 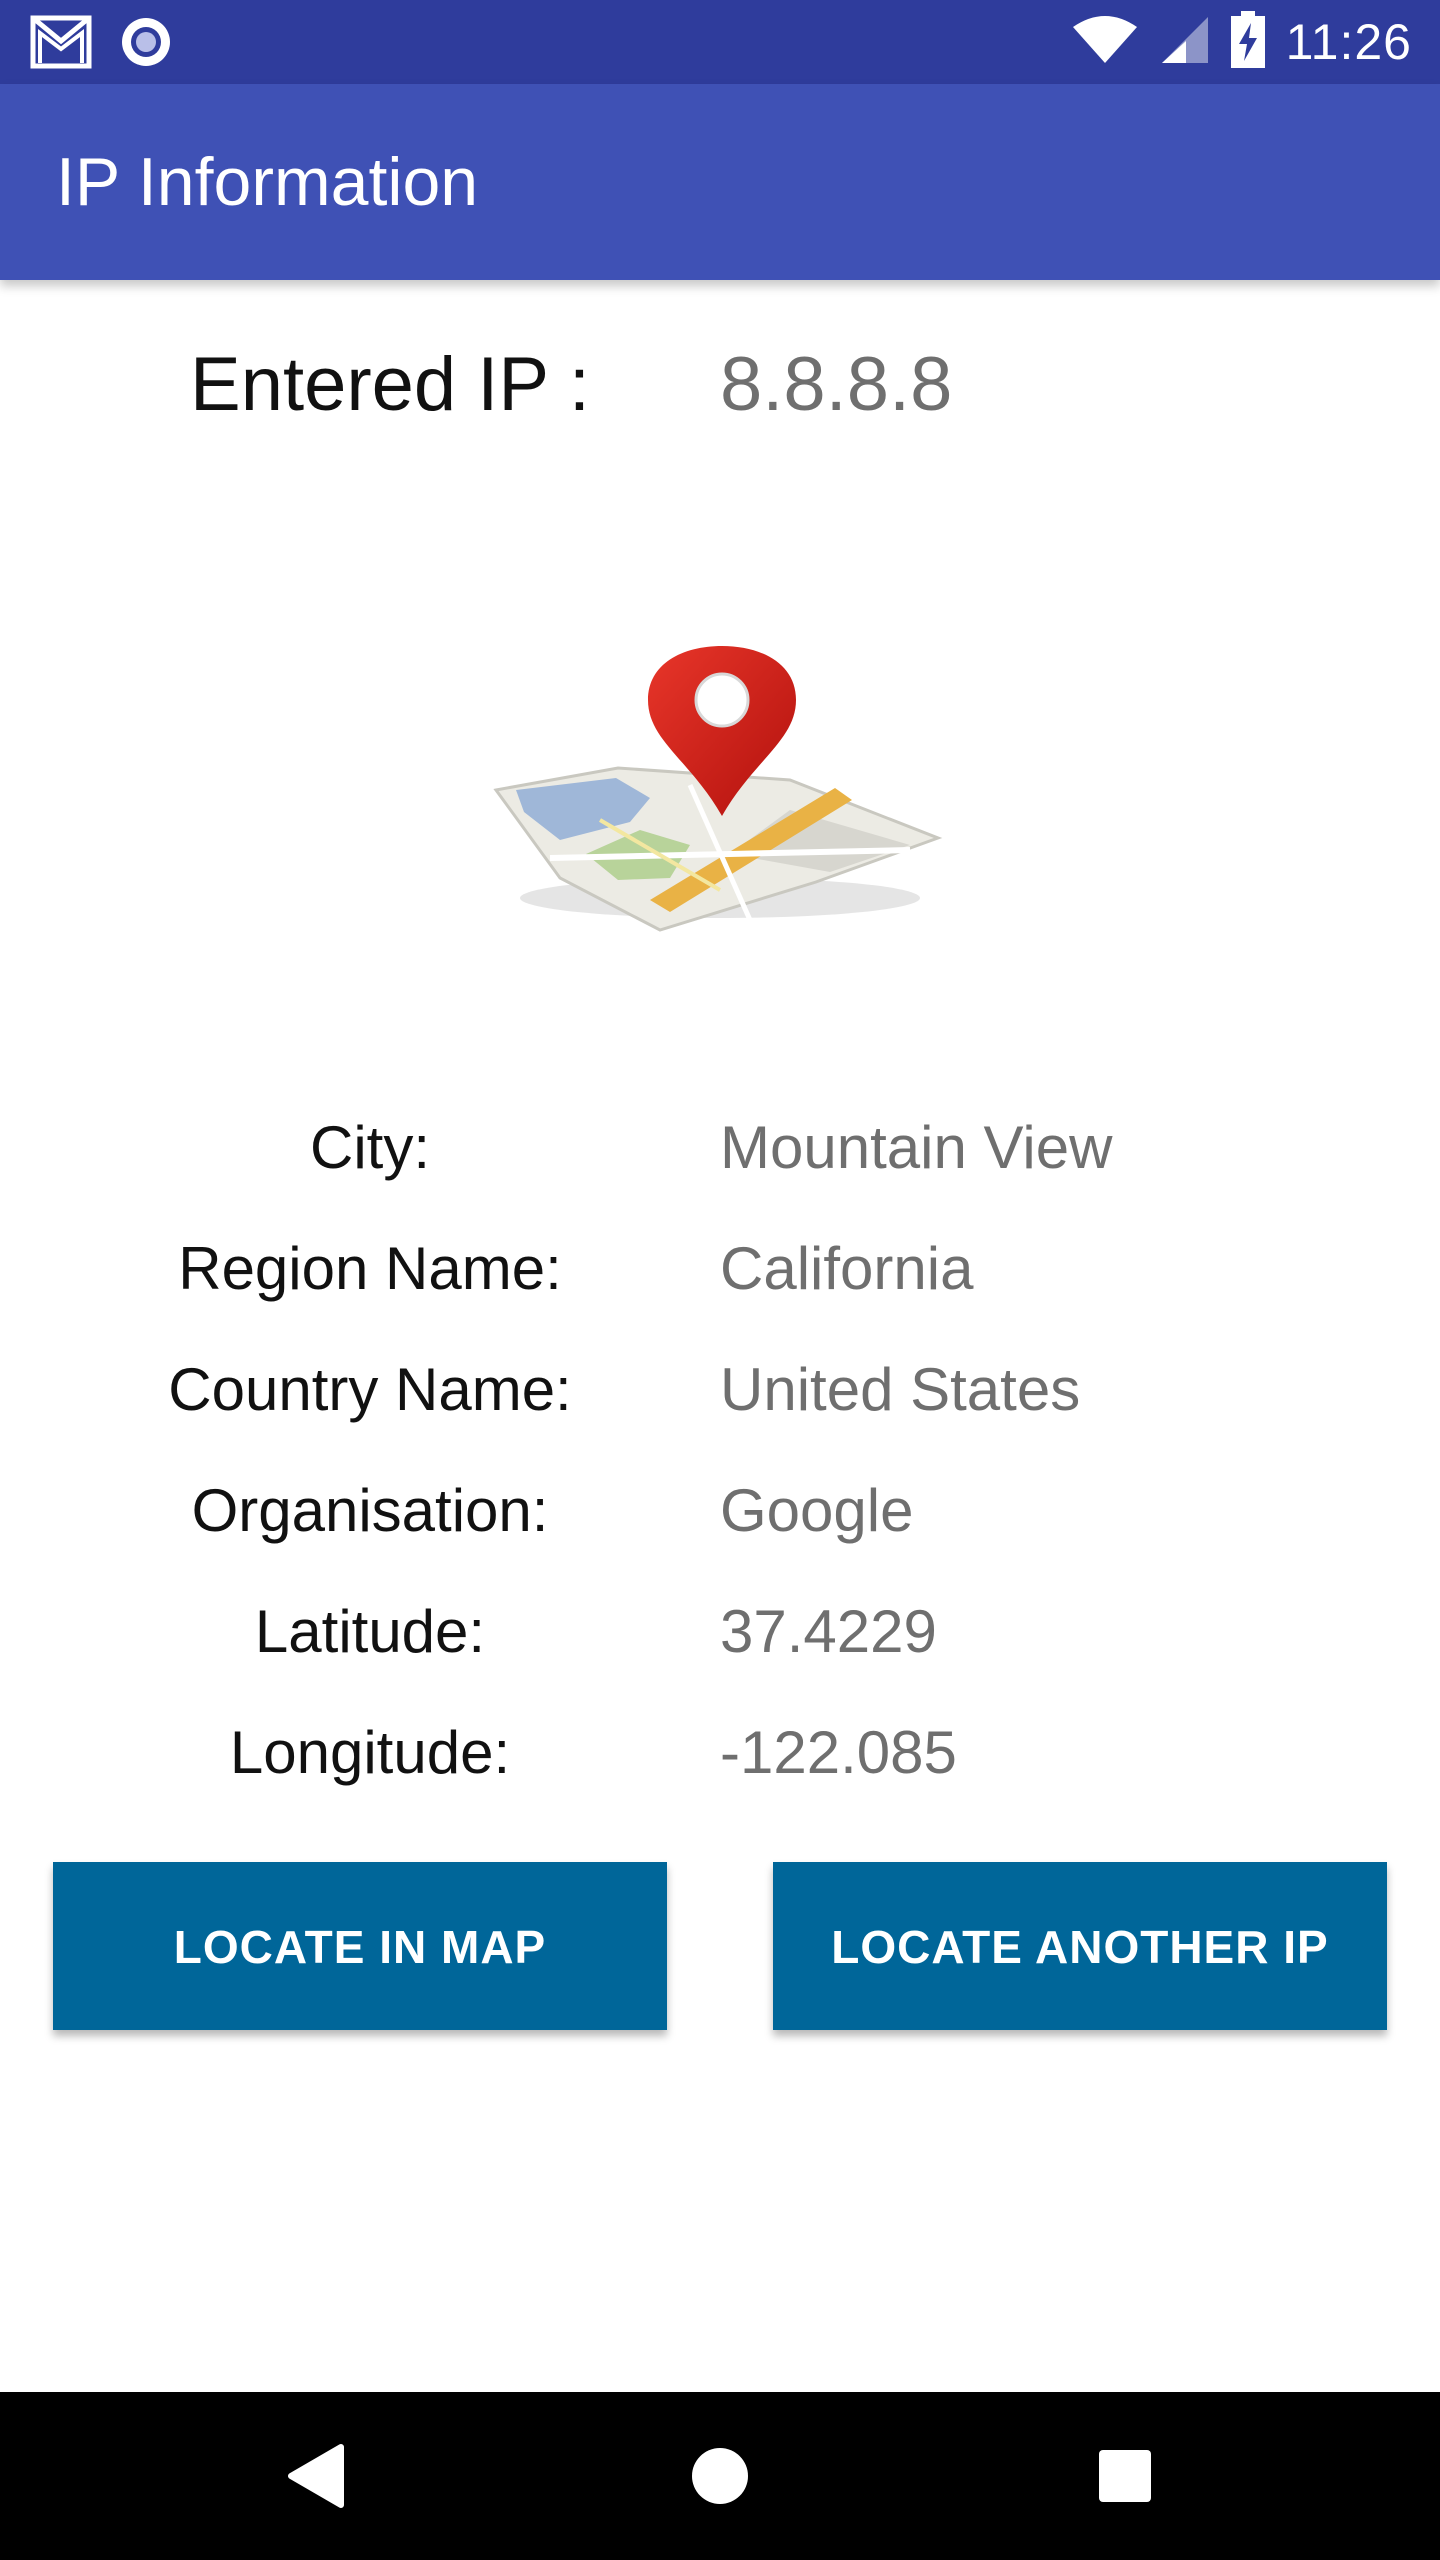 I want to click on map-pin-icon, so click(x=720, y=790).